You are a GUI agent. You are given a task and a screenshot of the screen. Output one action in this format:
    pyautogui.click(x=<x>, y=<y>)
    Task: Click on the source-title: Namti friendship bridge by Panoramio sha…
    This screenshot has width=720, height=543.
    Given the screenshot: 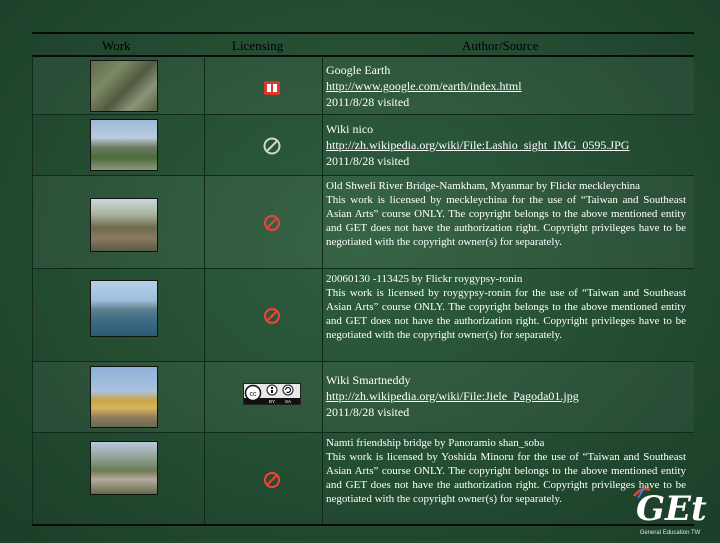 What is the action you would take?
    pyautogui.click(x=435, y=443)
    